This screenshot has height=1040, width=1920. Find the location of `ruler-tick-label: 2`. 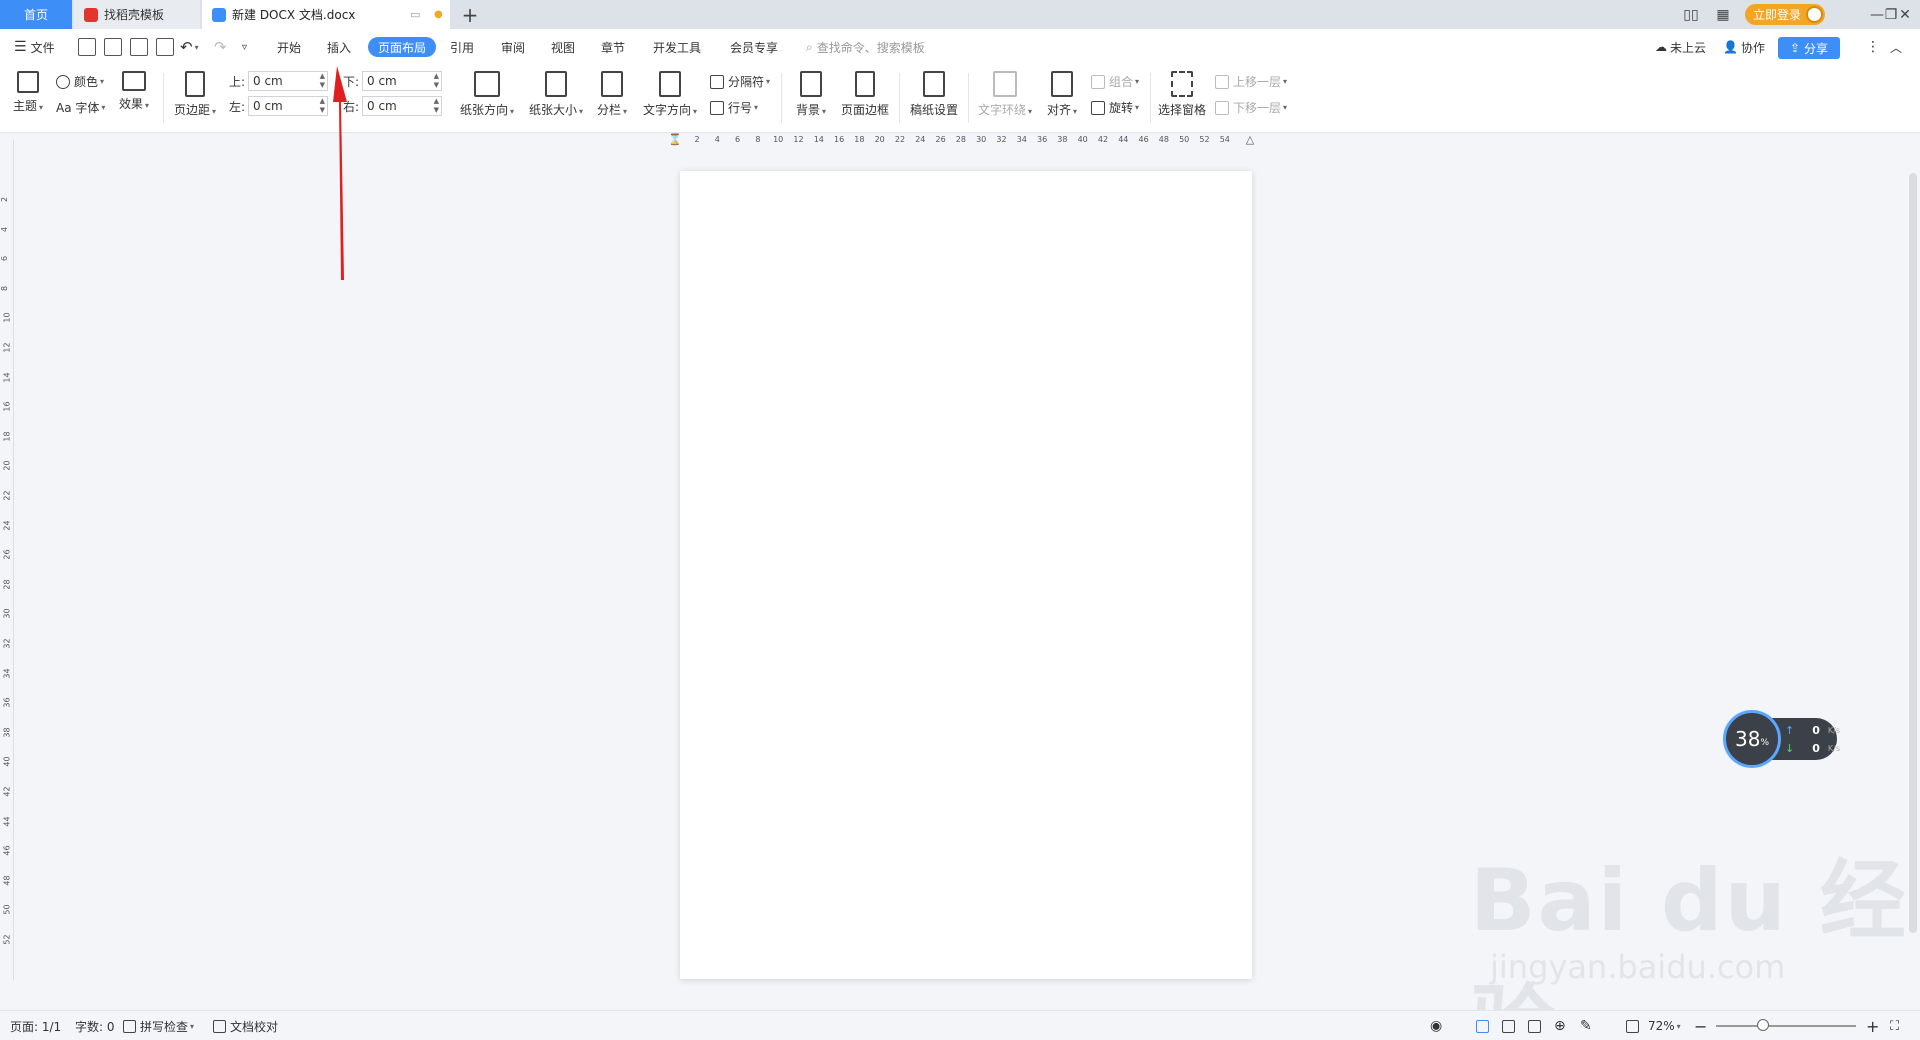

ruler-tick-label: 2 is located at coordinates (5, 199).